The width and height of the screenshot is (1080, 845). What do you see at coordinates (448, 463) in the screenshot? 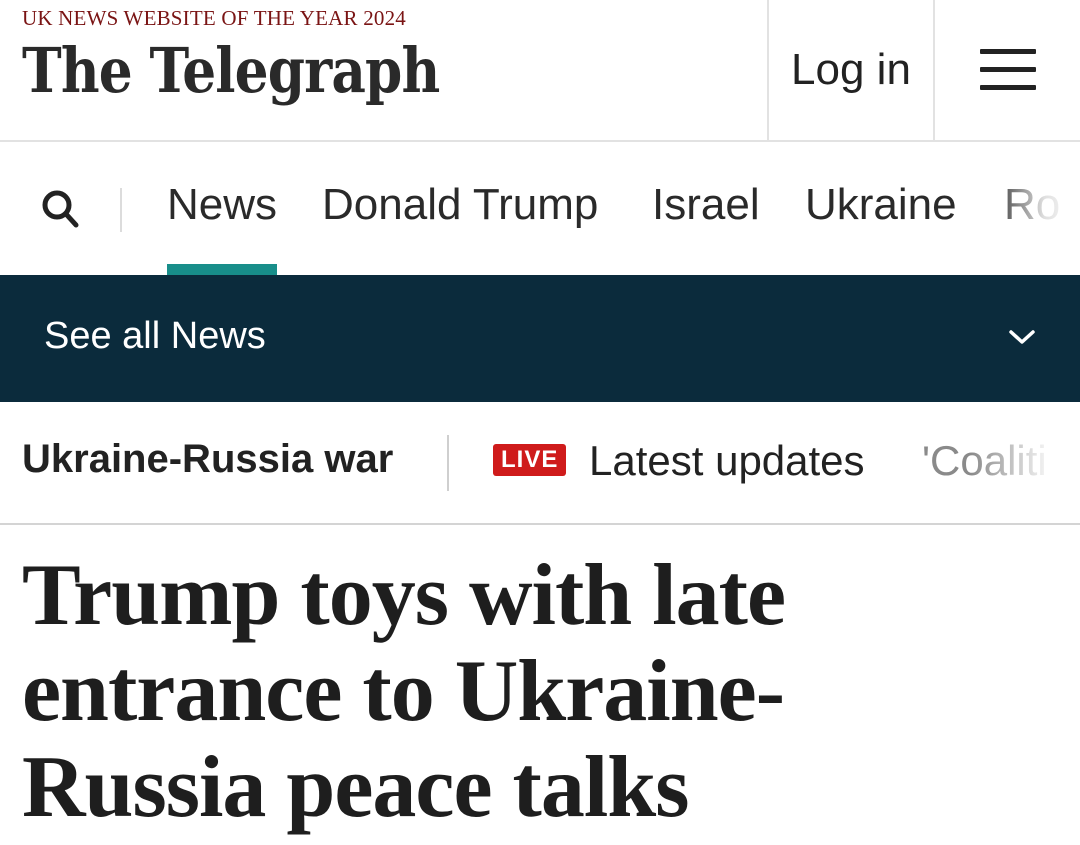
I see `topic-divider` at bounding box center [448, 463].